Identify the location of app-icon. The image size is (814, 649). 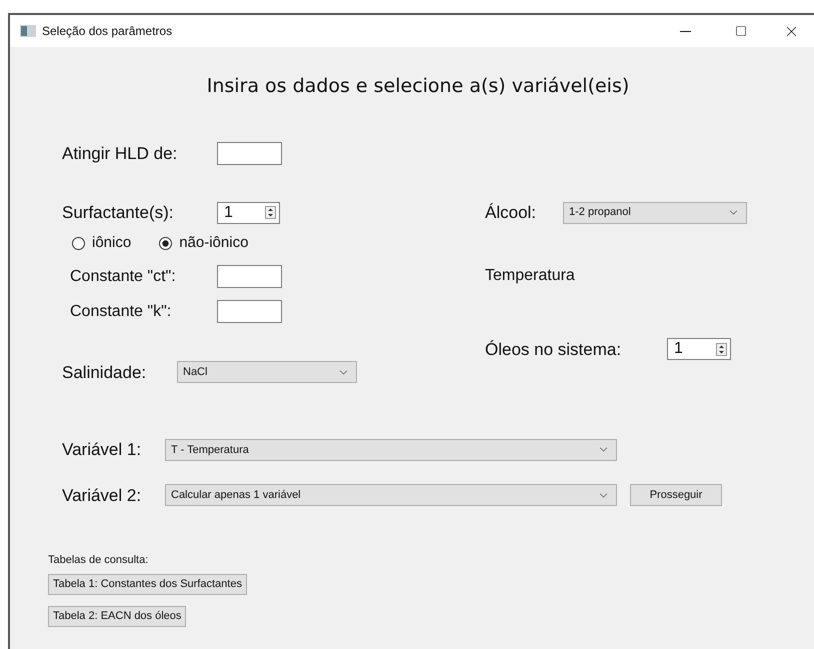
(28, 31).